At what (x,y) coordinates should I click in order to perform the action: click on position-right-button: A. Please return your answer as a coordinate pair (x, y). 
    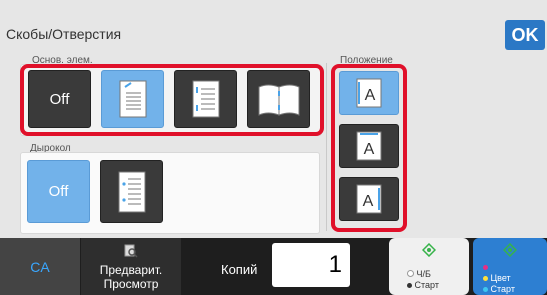
    Looking at the image, I should click on (369, 199).